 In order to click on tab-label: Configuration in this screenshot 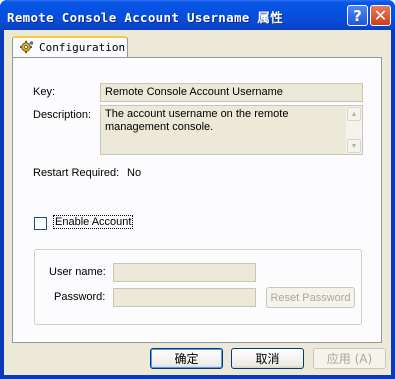, I will do `click(82, 47)`.